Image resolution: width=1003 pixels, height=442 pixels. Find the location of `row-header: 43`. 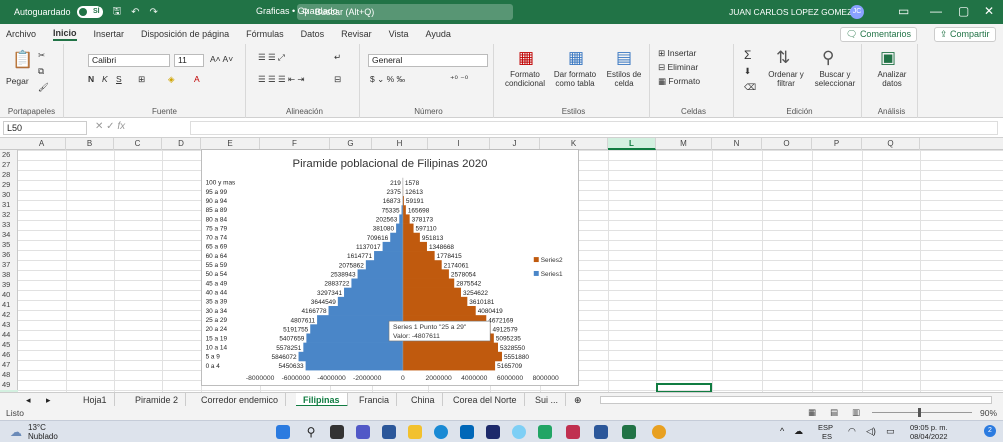

row-header: 43 is located at coordinates (9, 325).